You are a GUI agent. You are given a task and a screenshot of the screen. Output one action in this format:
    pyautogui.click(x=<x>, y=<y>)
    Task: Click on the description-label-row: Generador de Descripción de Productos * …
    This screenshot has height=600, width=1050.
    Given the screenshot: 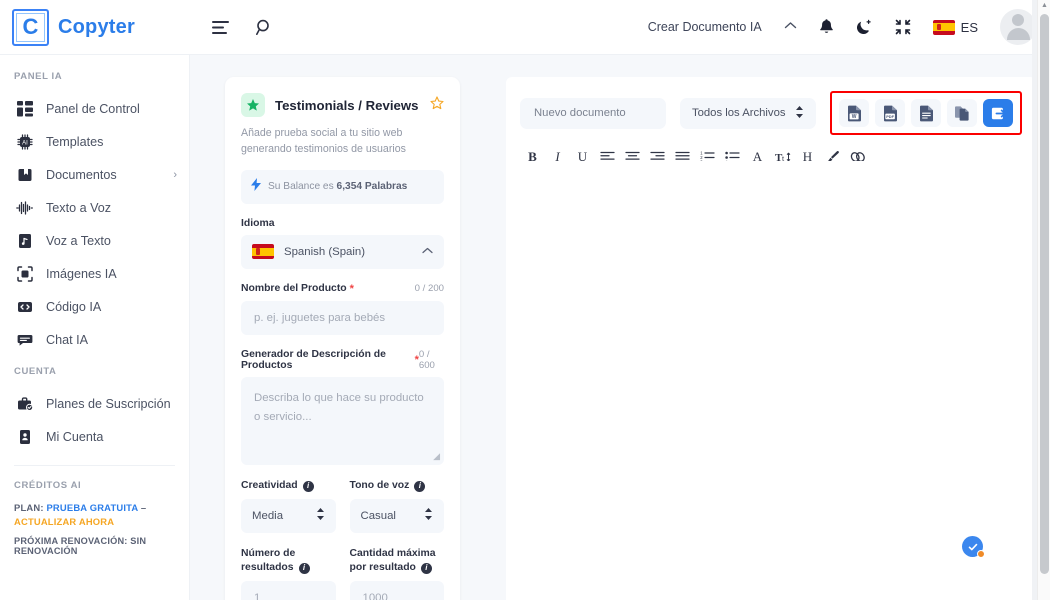 What is the action you would take?
    pyautogui.click(x=342, y=360)
    